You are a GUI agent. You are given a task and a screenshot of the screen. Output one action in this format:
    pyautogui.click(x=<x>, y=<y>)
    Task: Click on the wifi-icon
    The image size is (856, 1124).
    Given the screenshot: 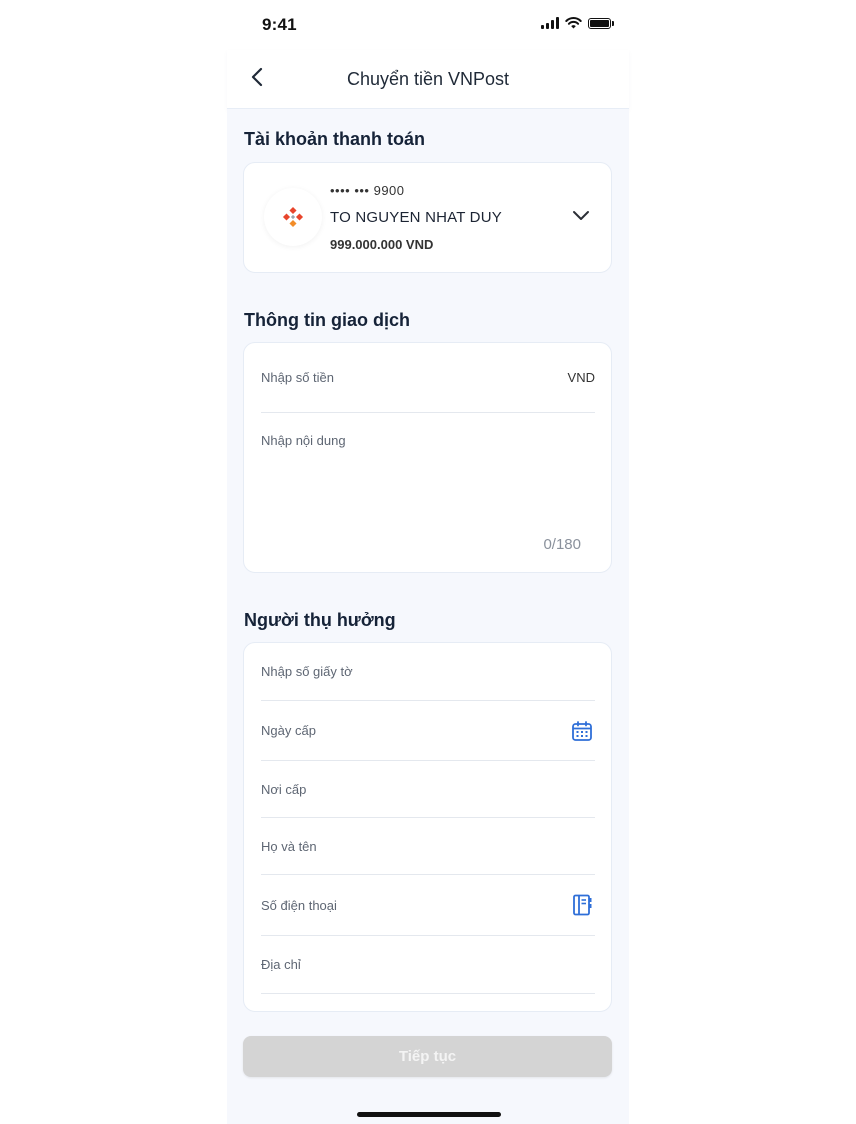 What is the action you would take?
    pyautogui.click(x=573, y=23)
    